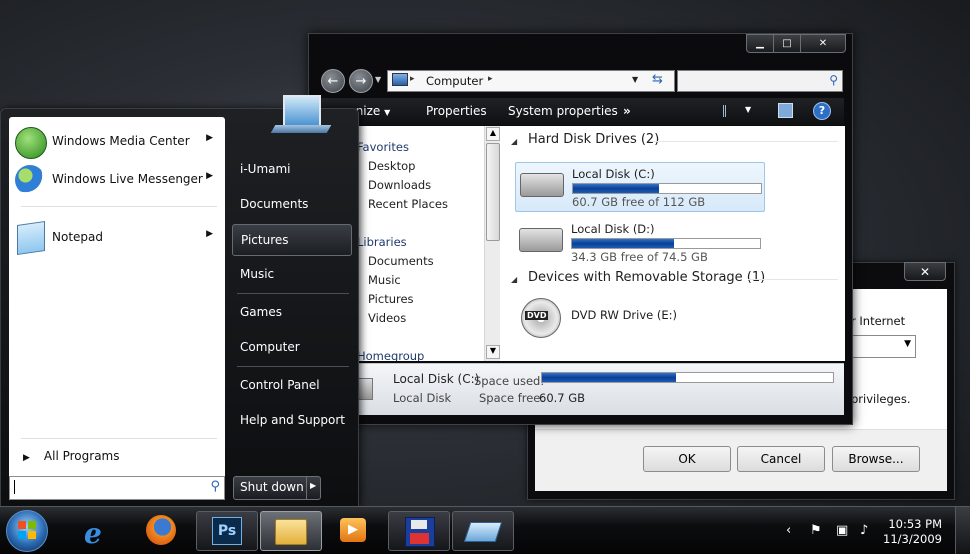  I want to click on taskbar-internet-explorer: e, so click(98, 530).